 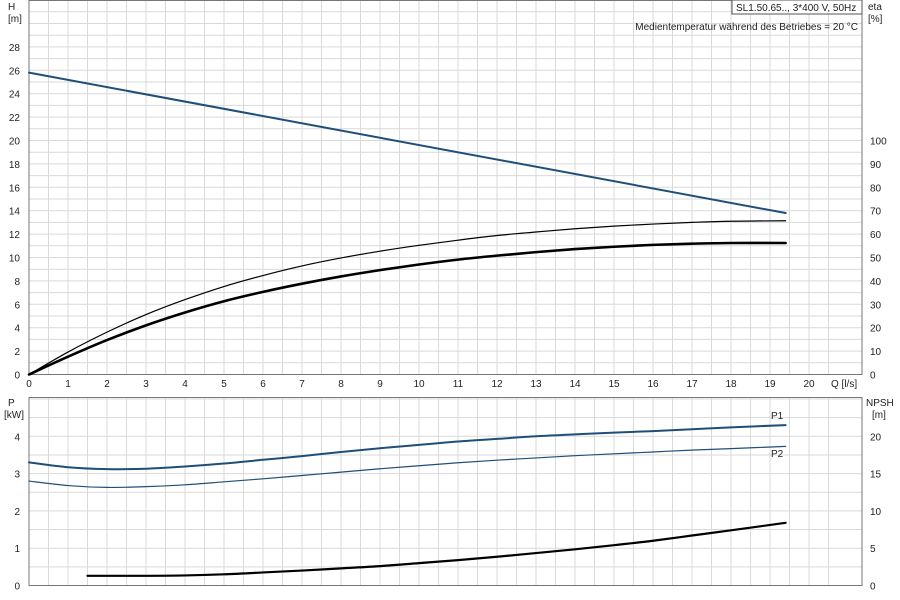 I want to click on y-tick-label-head: 16, so click(x=15, y=188).